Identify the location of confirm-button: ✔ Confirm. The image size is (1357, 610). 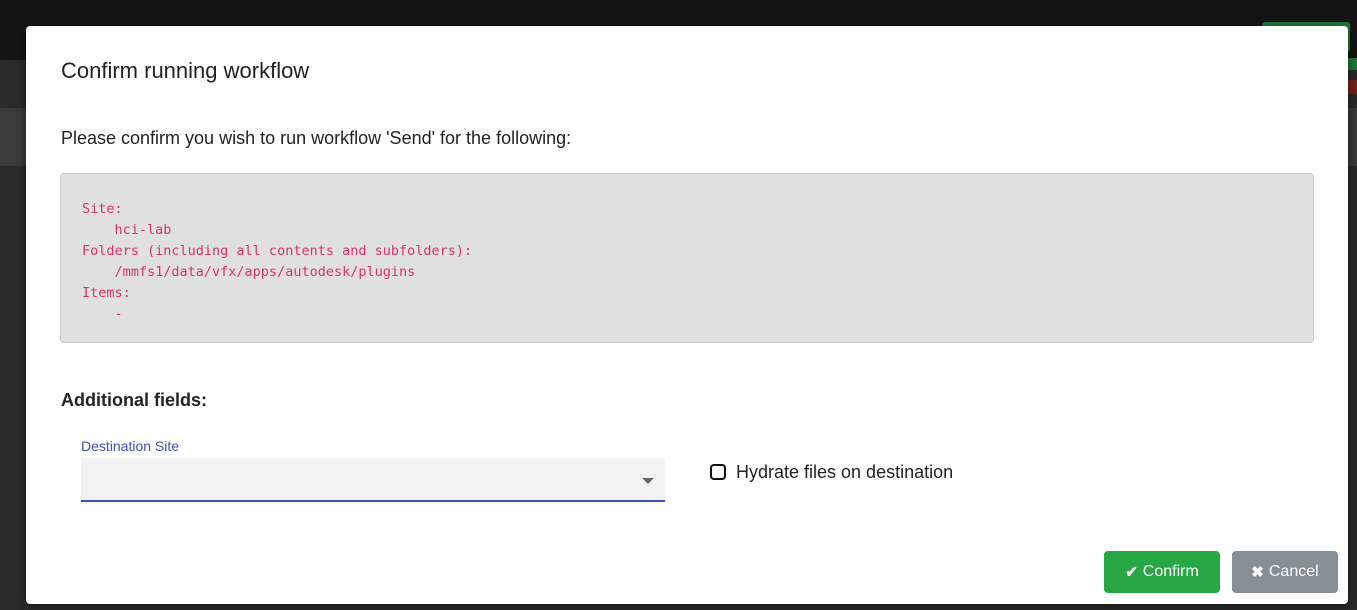
(1162, 572).